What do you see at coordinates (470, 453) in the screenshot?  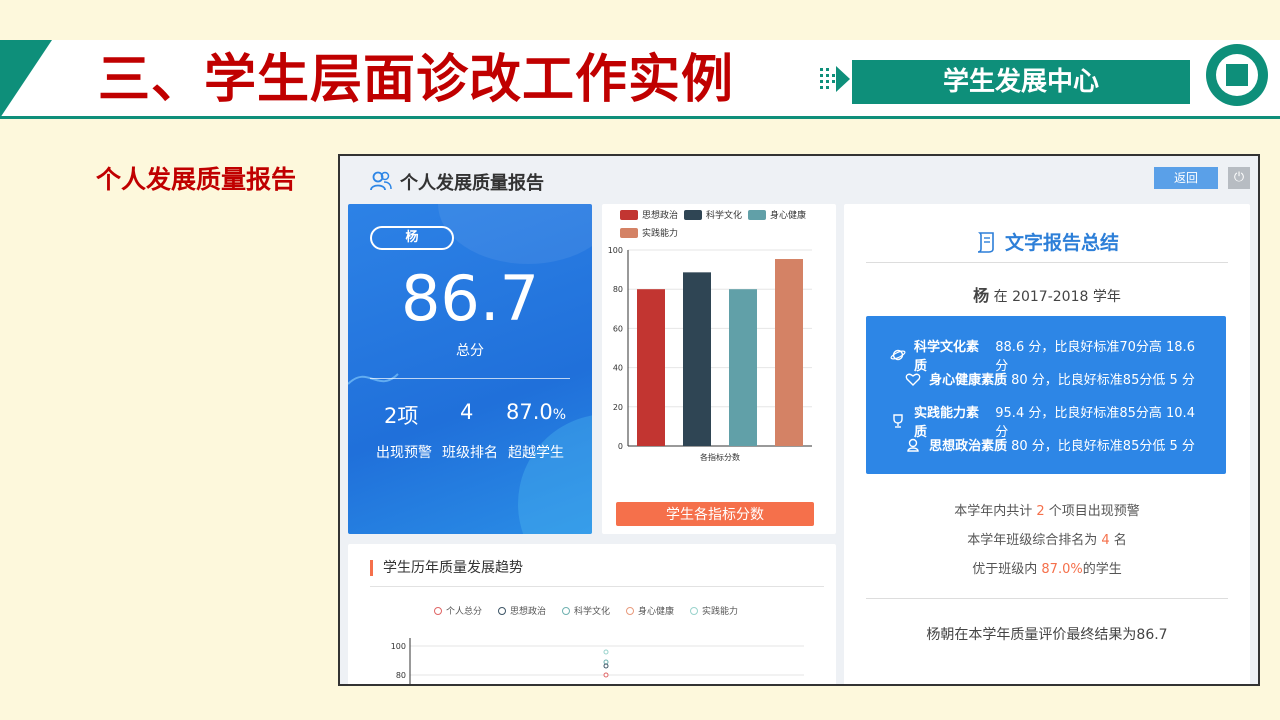 I see `rank-label: 班级排名` at bounding box center [470, 453].